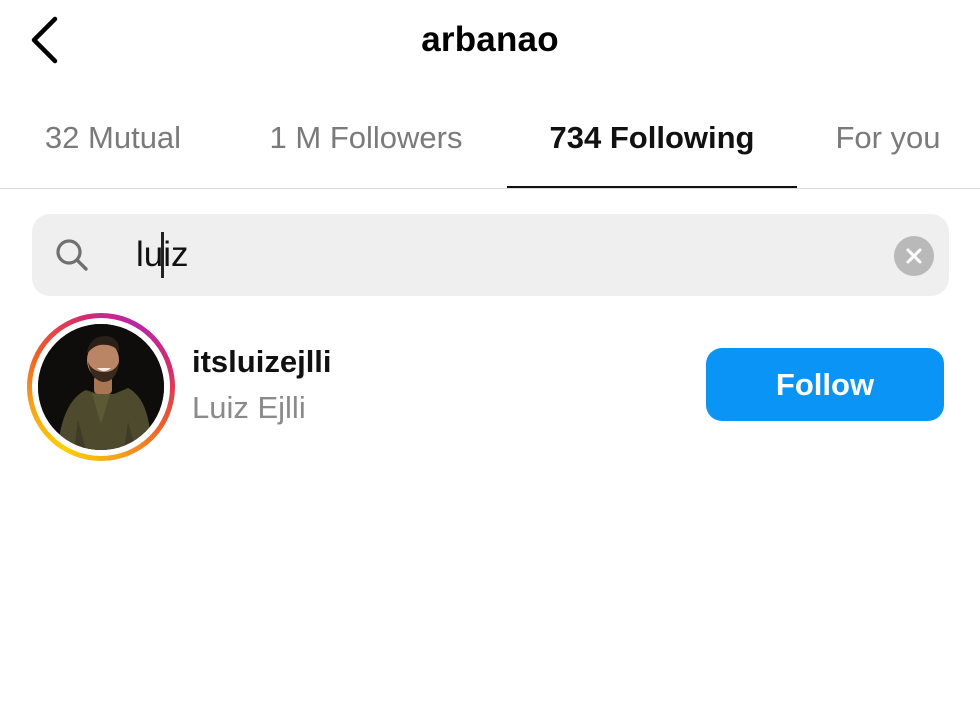 This screenshot has height=719, width=980. I want to click on clear-icon, so click(914, 256).